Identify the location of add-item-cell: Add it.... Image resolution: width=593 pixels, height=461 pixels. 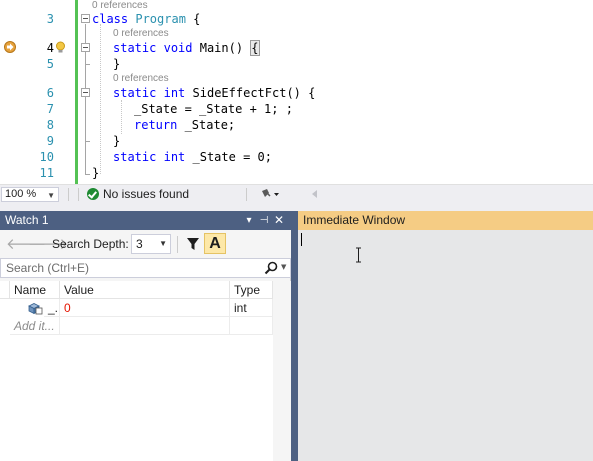
(35, 326).